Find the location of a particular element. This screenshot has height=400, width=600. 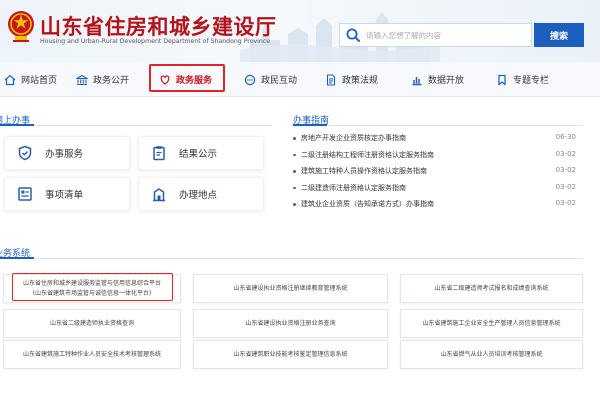

guide-item: 二级注册结构工程师注册资格认定服务指南 03-02 is located at coordinates (434, 156).